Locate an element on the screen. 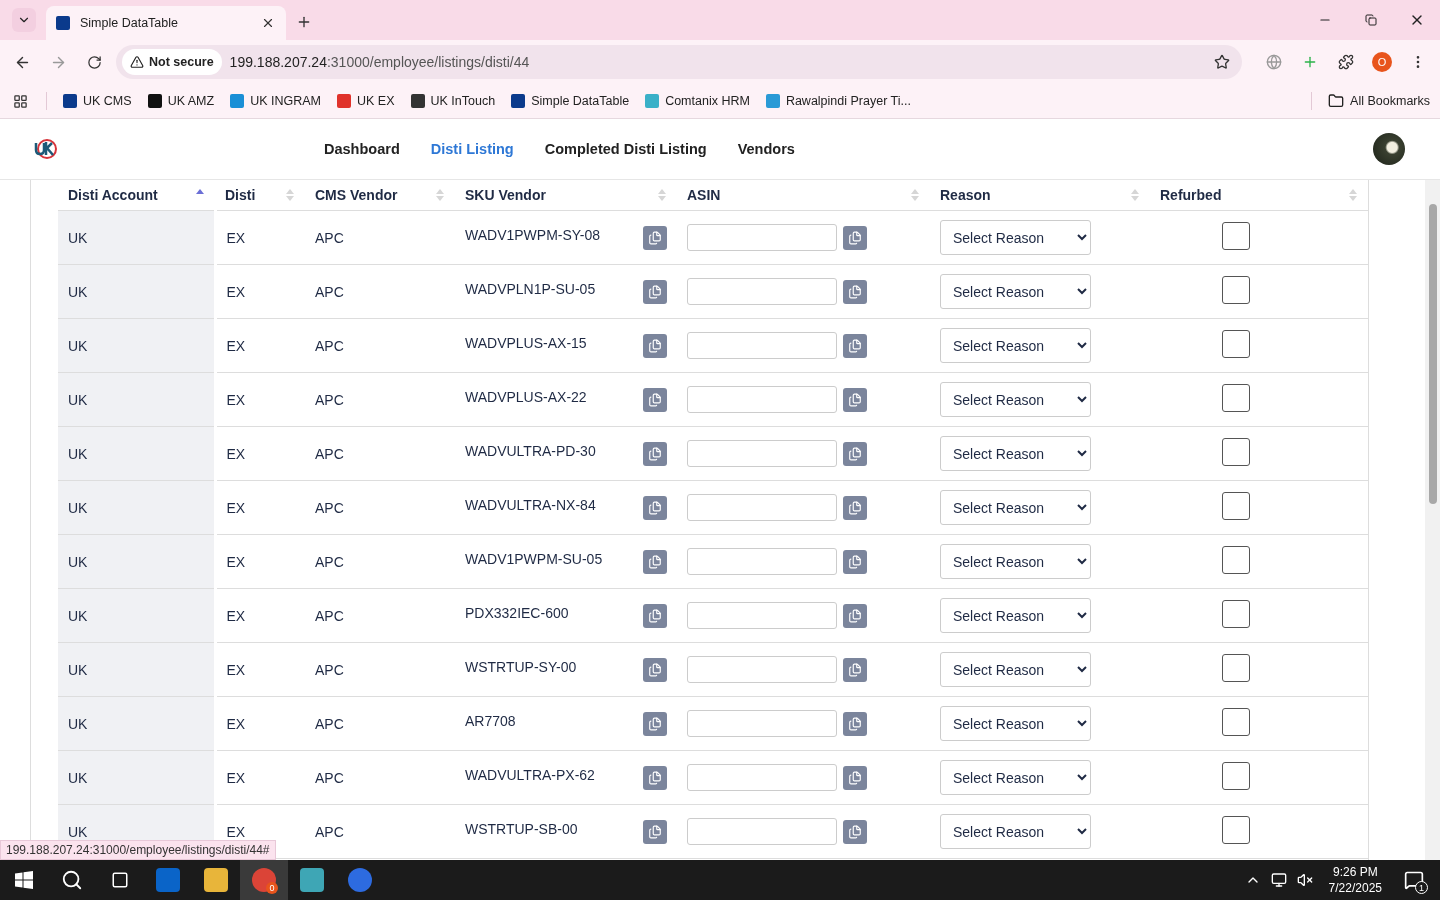  bookmark-link: UK InTouch is located at coordinates (453, 101).